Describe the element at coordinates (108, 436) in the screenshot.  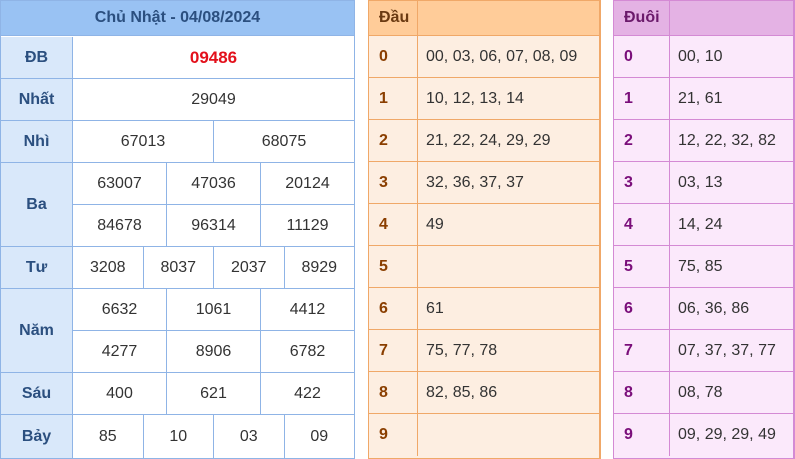
I see `prize-number: 85` at that location.